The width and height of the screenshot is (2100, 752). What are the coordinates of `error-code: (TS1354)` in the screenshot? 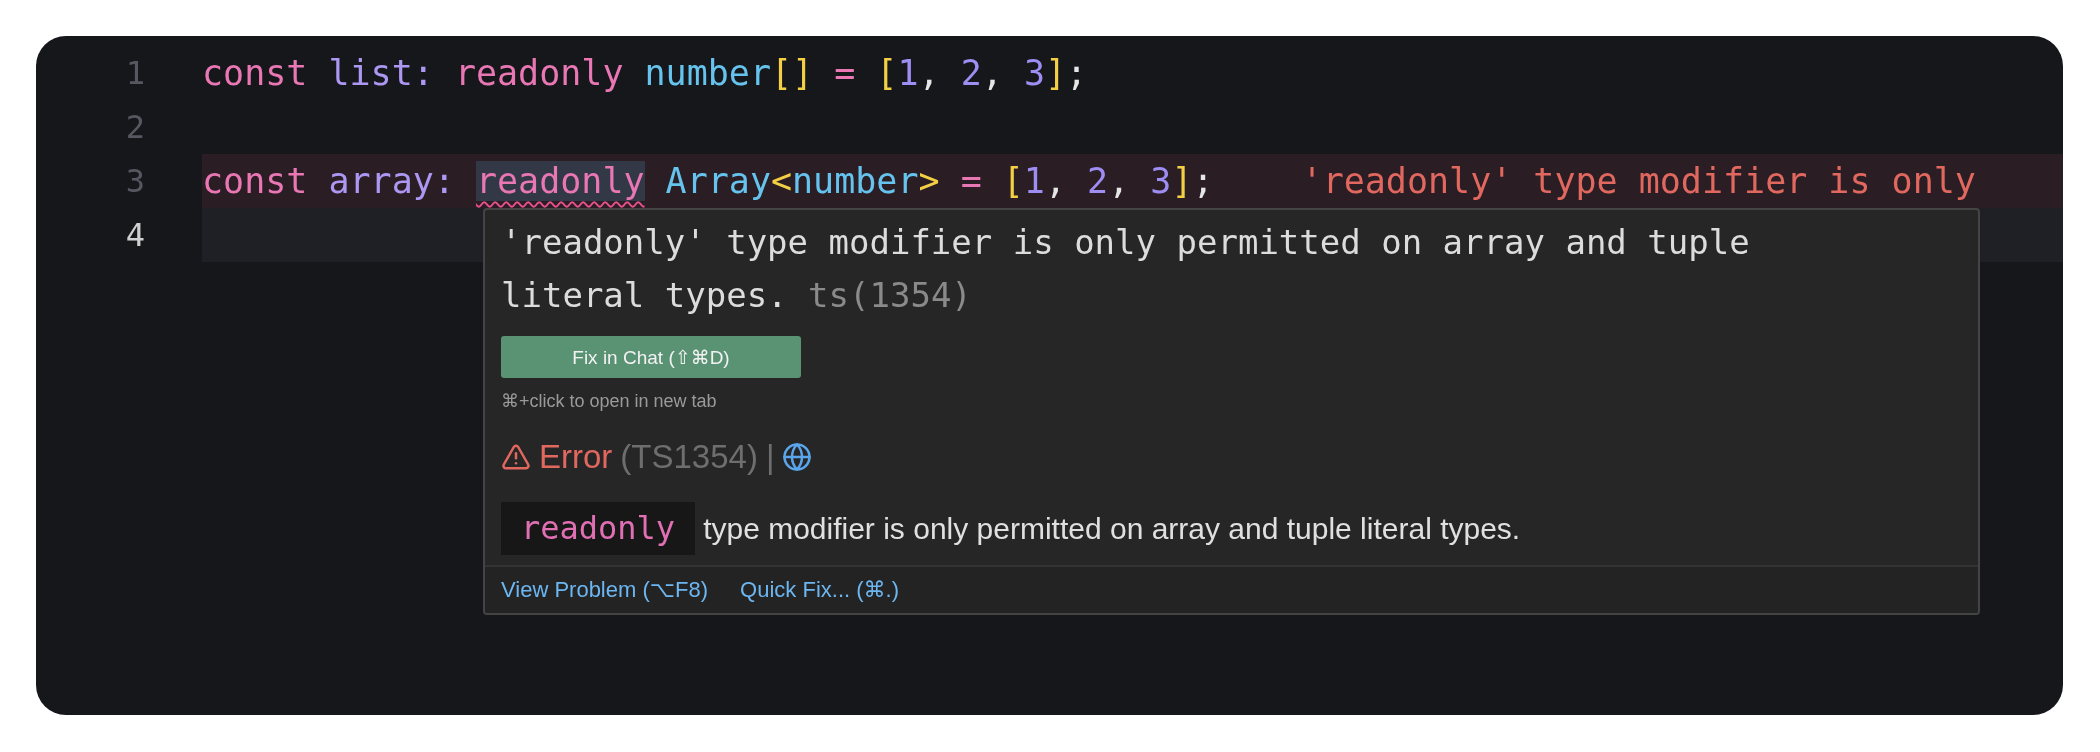 It's located at (689, 457).